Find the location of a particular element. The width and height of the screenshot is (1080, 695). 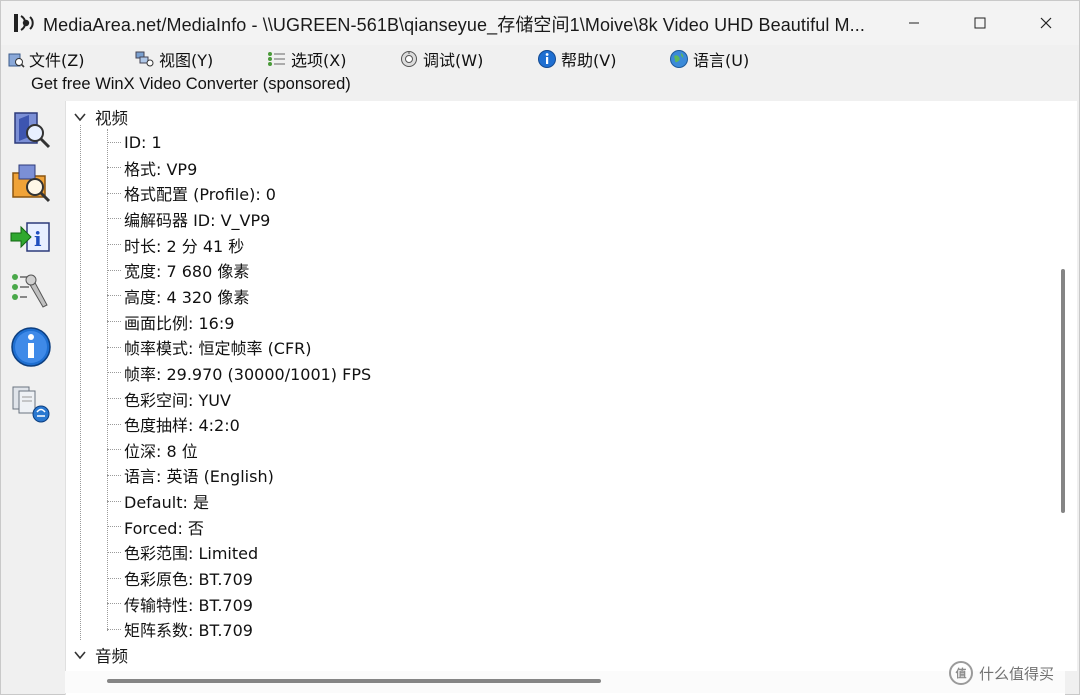

tree-property-text: Forced: 否 is located at coordinates (164, 528).